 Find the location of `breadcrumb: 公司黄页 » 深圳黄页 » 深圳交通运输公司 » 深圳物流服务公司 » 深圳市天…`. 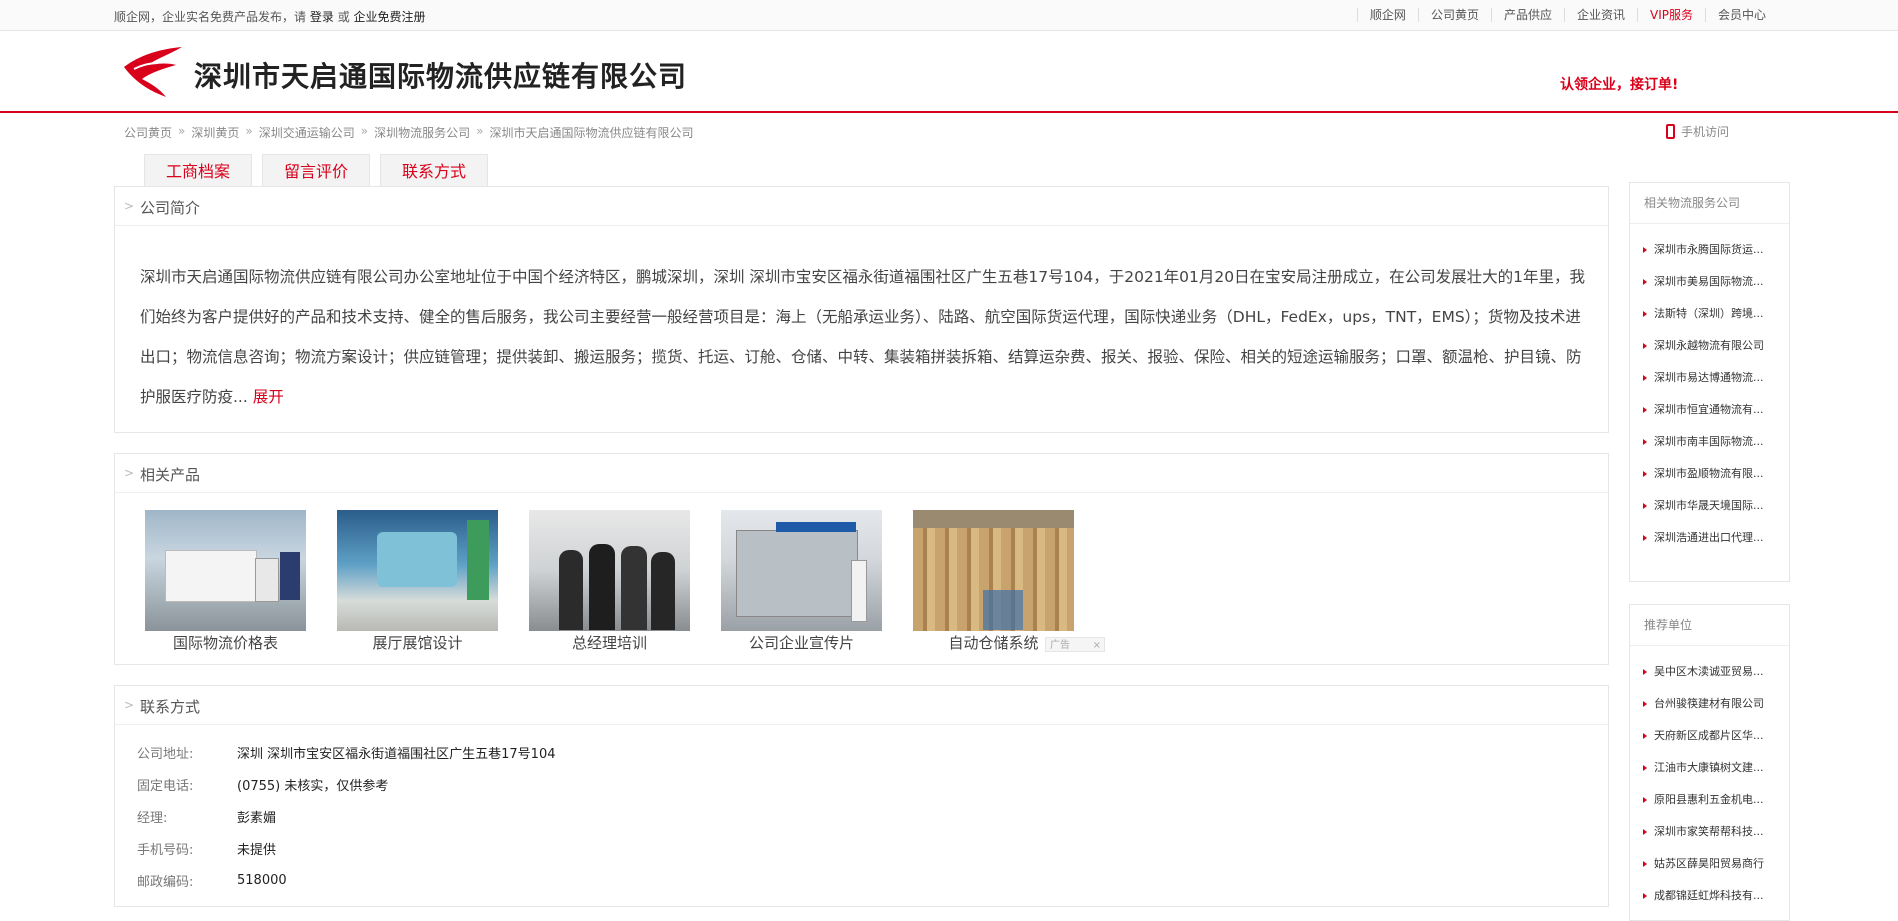

breadcrumb: 公司黄页 » 深圳黄页 » 深圳交通运输公司 » 深圳物流服务公司 » 深圳市天… is located at coordinates (408, 132).